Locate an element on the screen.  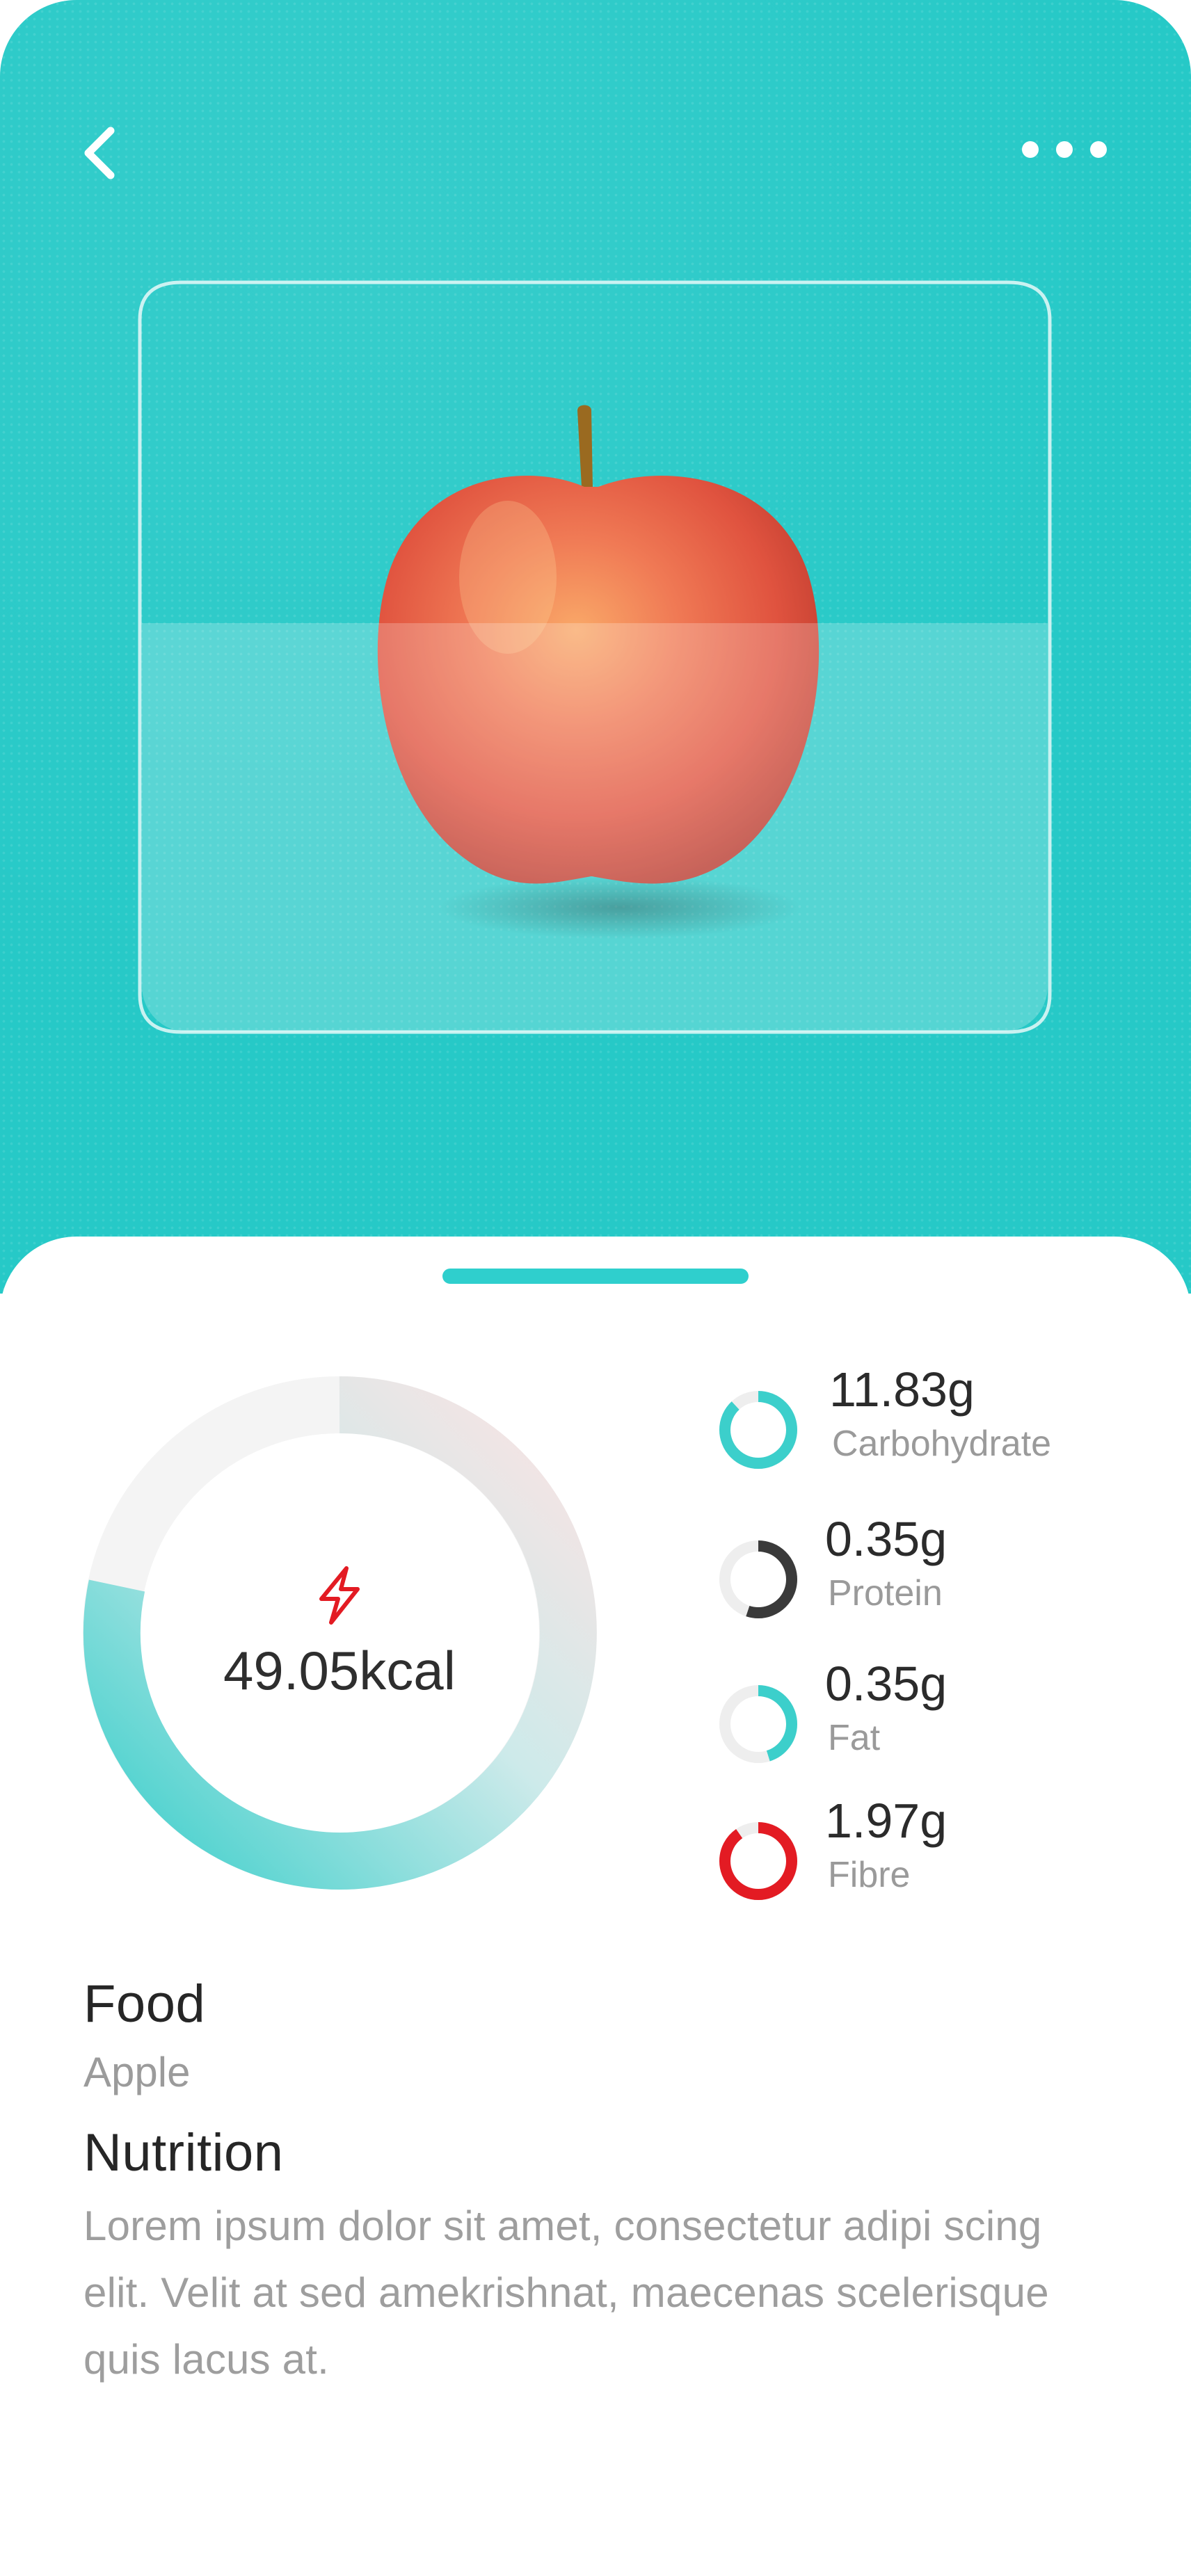
food-heading: Food is located at coordinates (144, 2004).